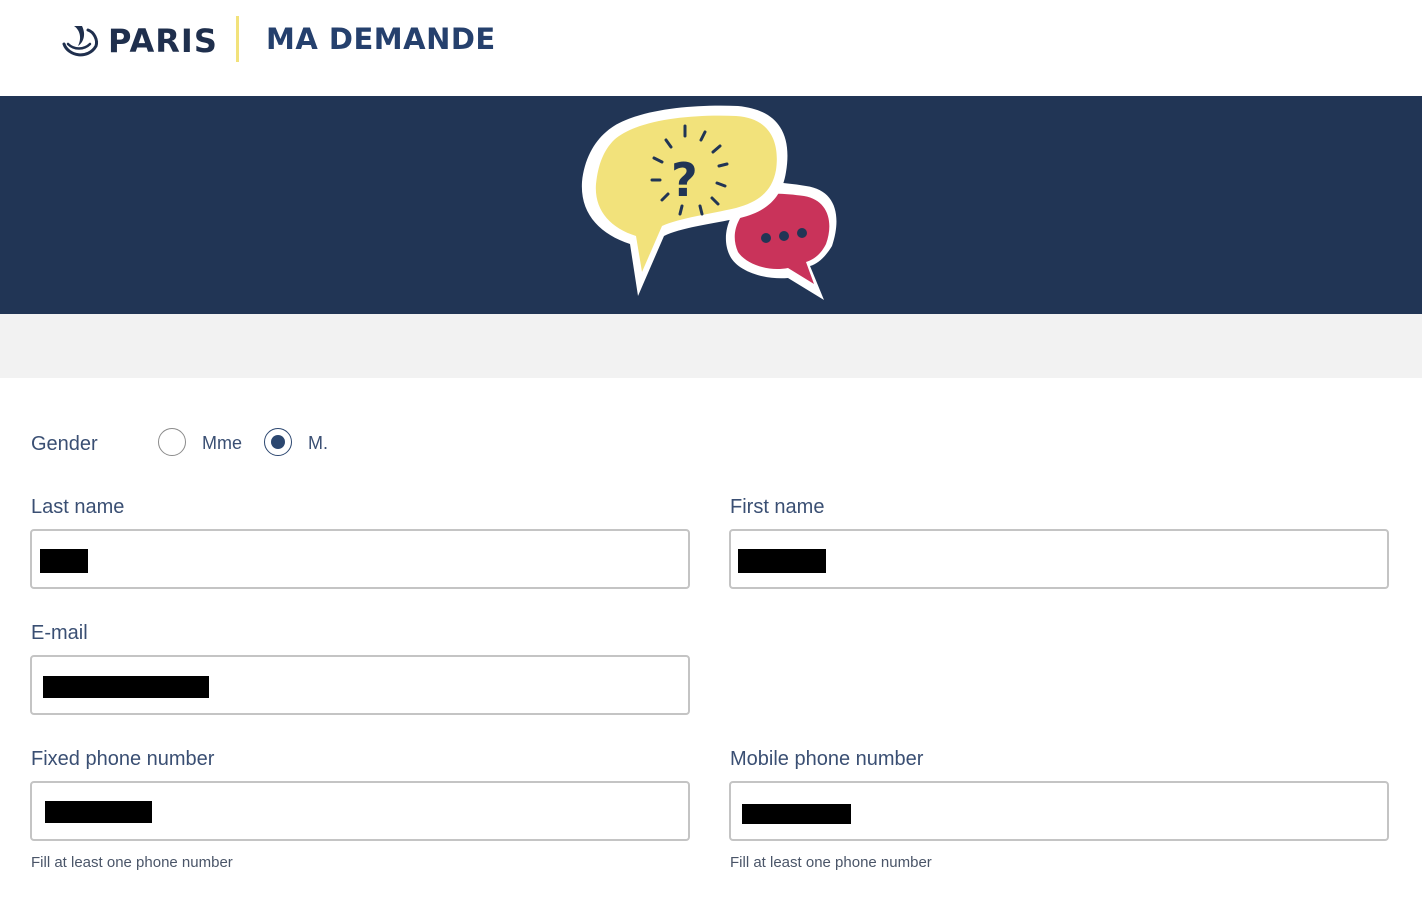 This screenshot has width=1422, height=908. What do you see at coordinates (80, 41) in the screenshot?
I see `paris-ship-logo-icon` at bounding box center [80, 41].